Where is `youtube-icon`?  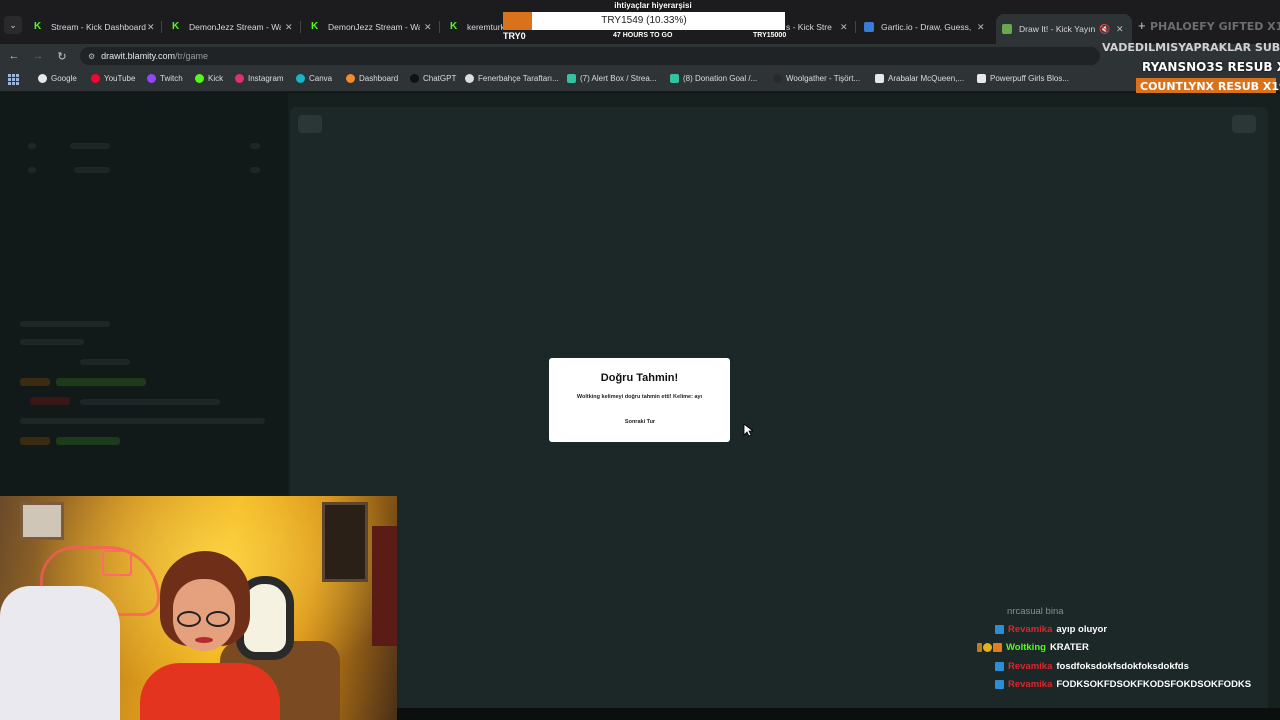
youtube-icon is located at coordinates (95, 78).